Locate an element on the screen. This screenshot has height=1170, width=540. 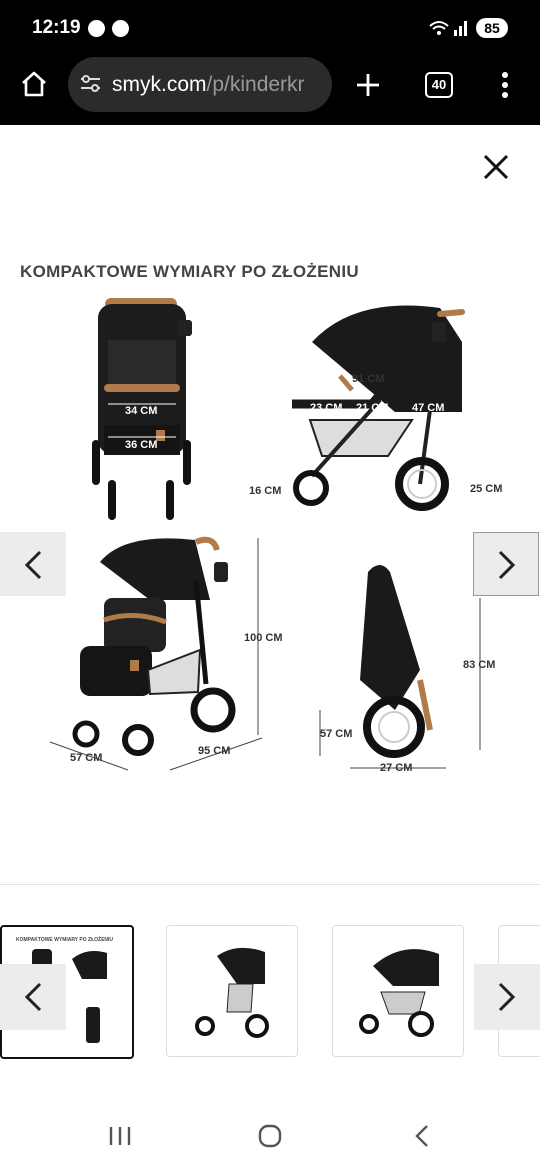
dim-folded-width: 27 CM is located at coordinates (396, 768).